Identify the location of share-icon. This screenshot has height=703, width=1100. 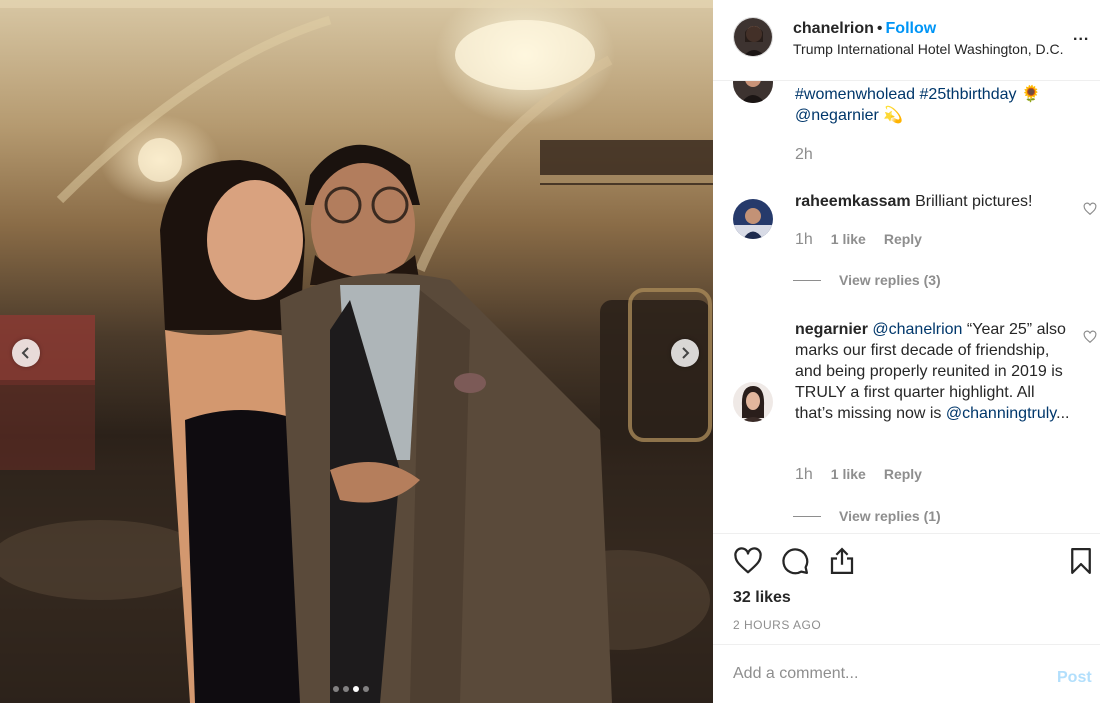
(842, 560).